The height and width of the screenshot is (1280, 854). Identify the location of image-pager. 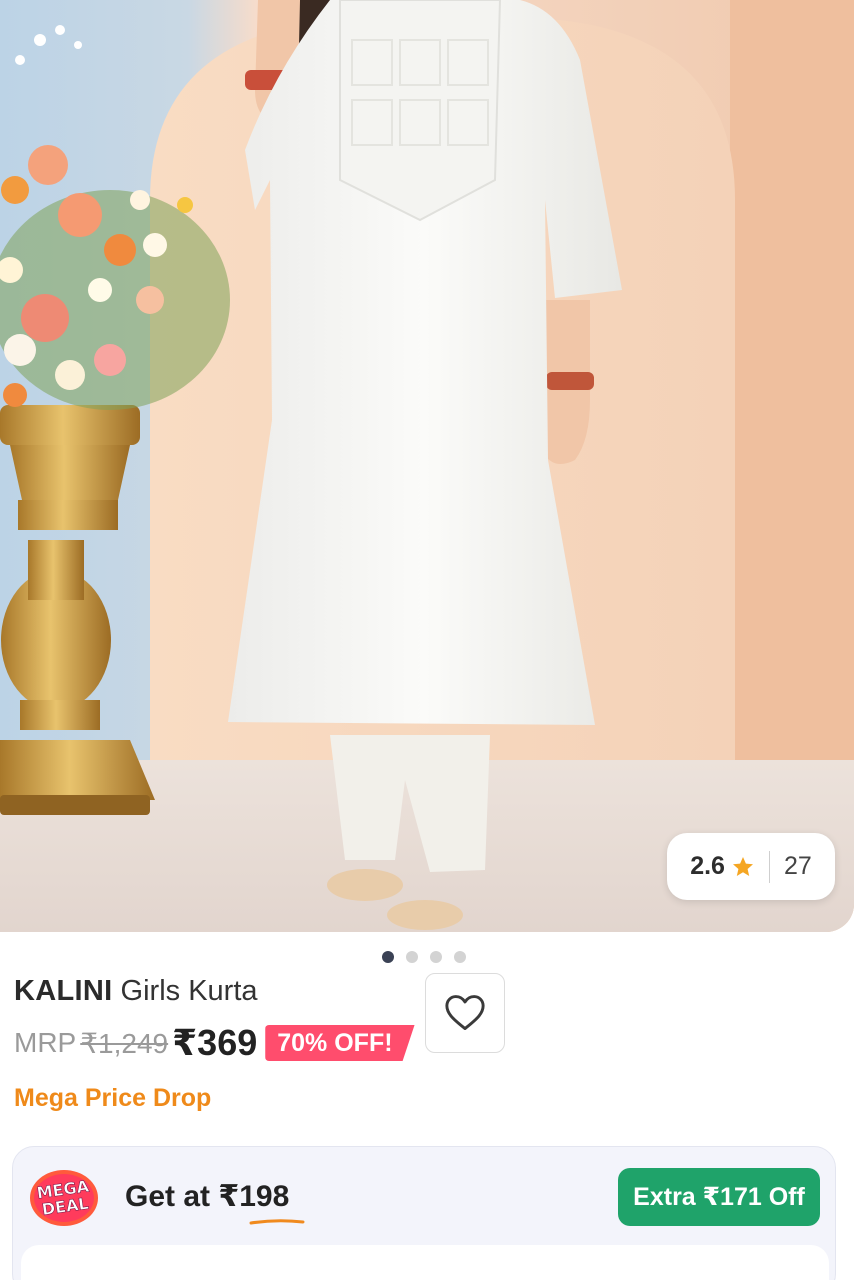
(424, 957).